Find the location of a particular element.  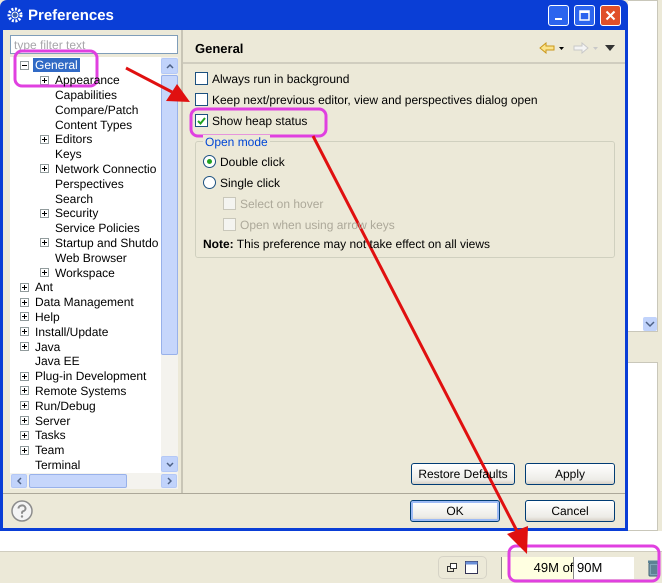

tree-item: Keys is located at coordinates (68, 154).